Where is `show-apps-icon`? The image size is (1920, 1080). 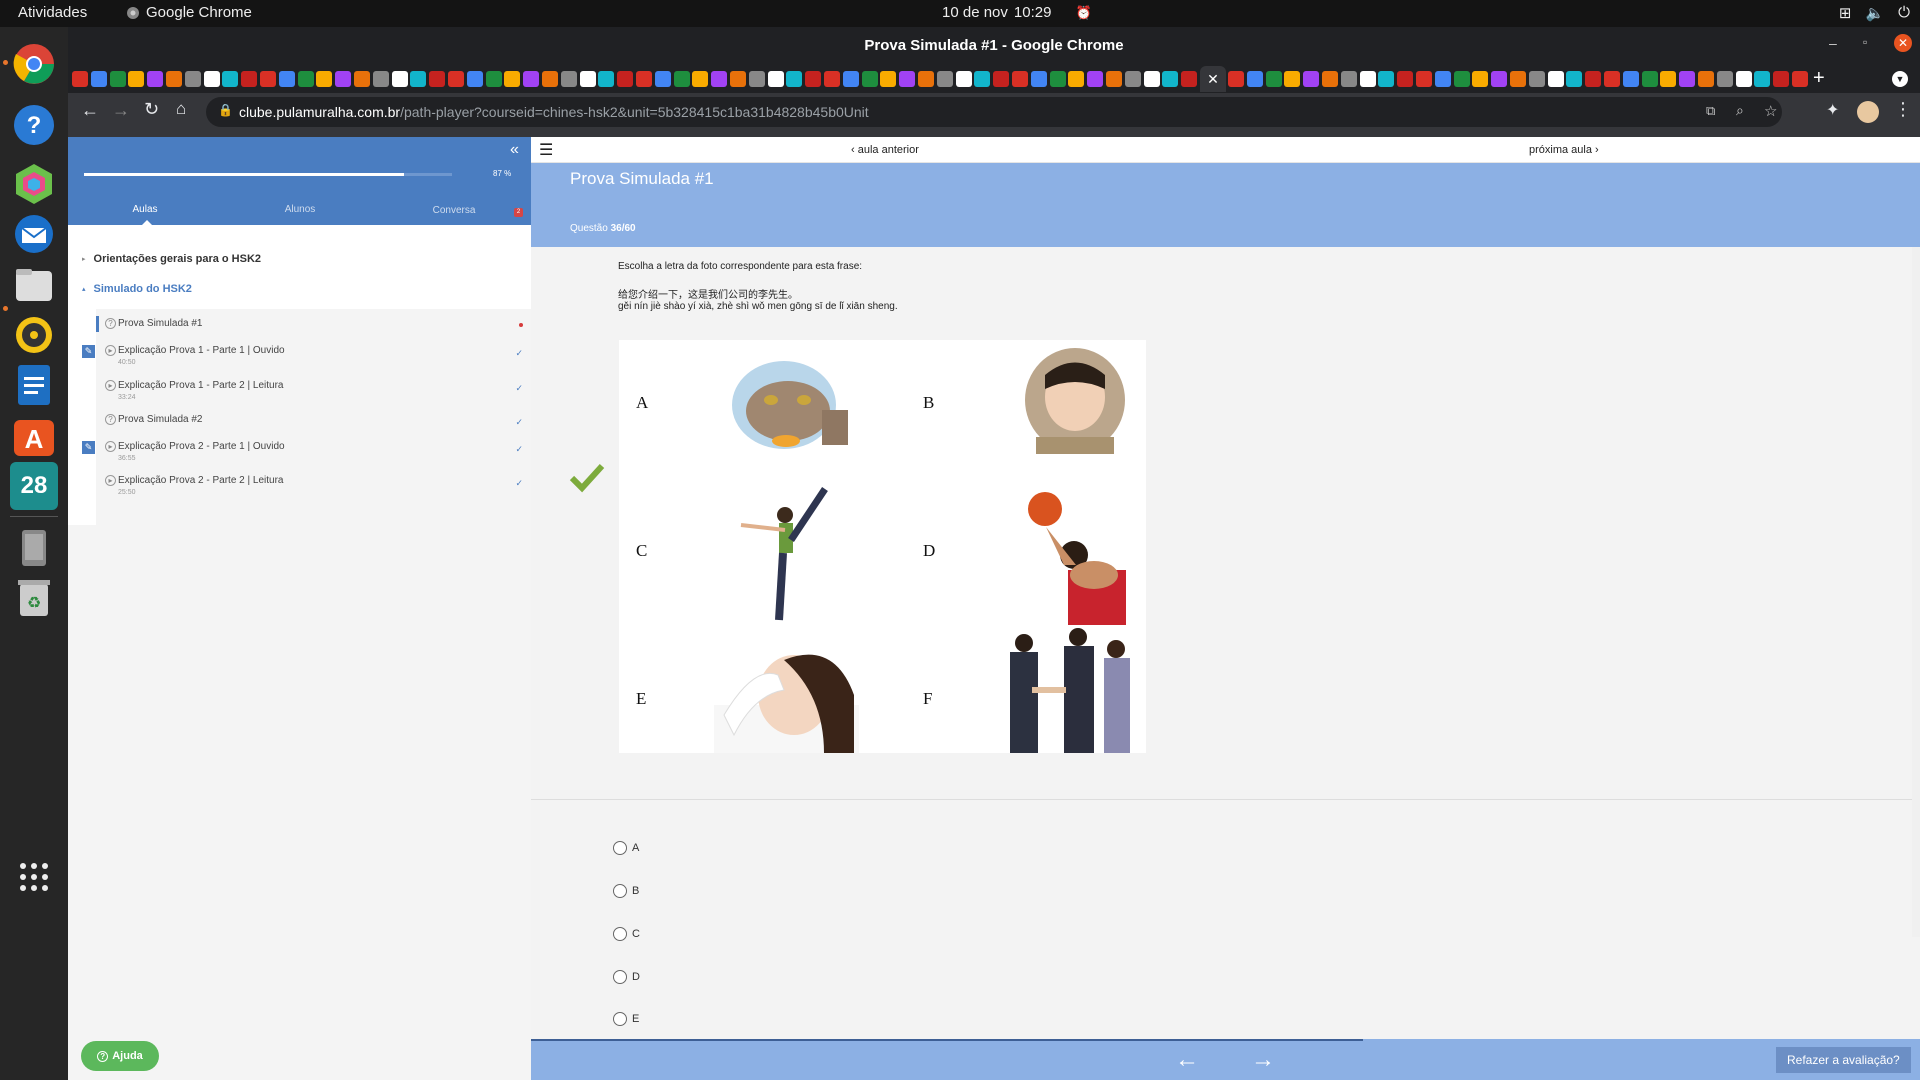
show-apps-icon is located at coordinates (34, 877).